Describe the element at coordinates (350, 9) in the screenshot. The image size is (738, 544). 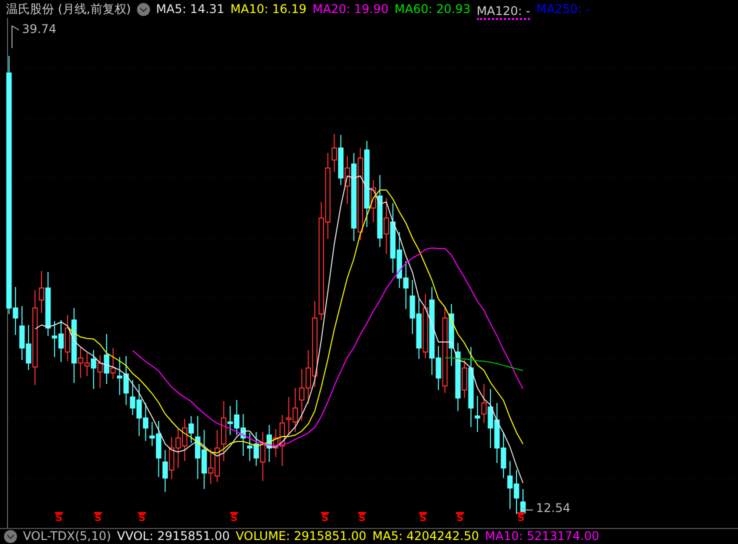
I see `indicator-value: MA20: 19.90` at that location.